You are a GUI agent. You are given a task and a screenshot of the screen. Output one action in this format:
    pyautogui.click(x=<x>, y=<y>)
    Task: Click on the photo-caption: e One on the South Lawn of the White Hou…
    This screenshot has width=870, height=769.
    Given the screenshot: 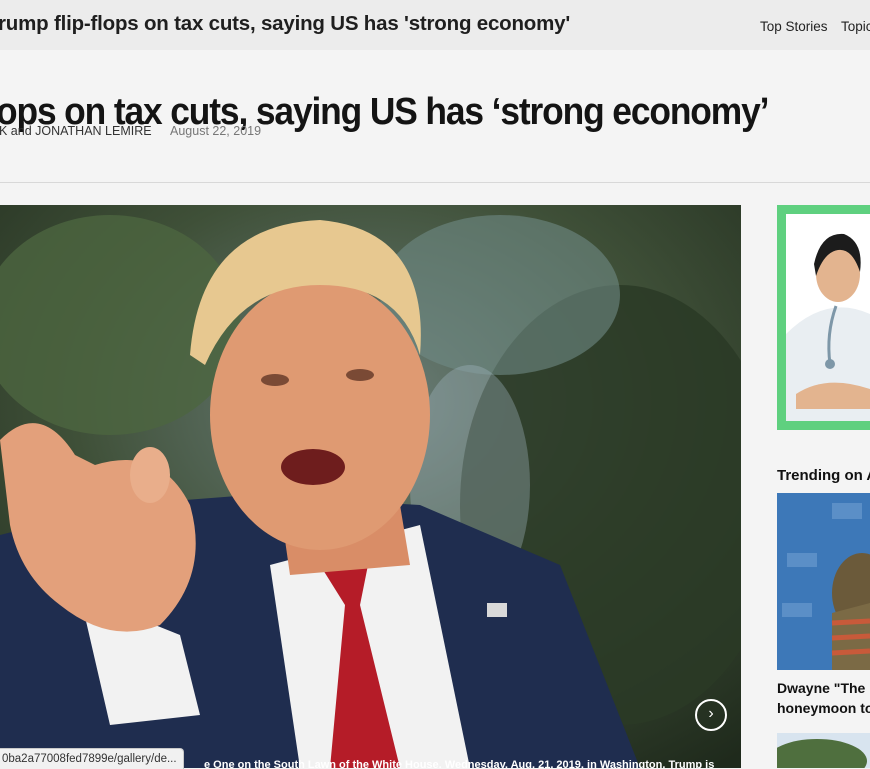 What is the action you would take?
    pyautogui.click(x=459, y=764)
    